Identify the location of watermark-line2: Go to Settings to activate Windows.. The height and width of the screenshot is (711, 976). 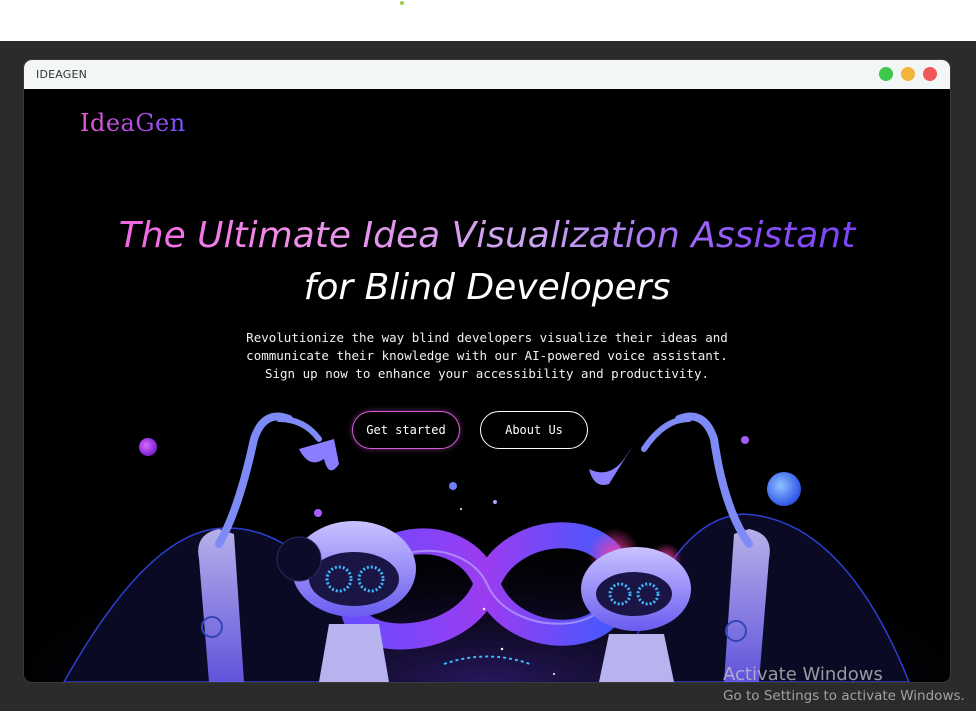
(844, 696).